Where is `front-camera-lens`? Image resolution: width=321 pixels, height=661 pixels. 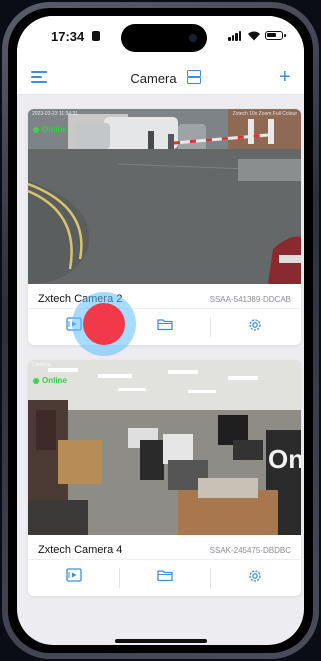 front-camera-lens is located at coordinates (193, 38).